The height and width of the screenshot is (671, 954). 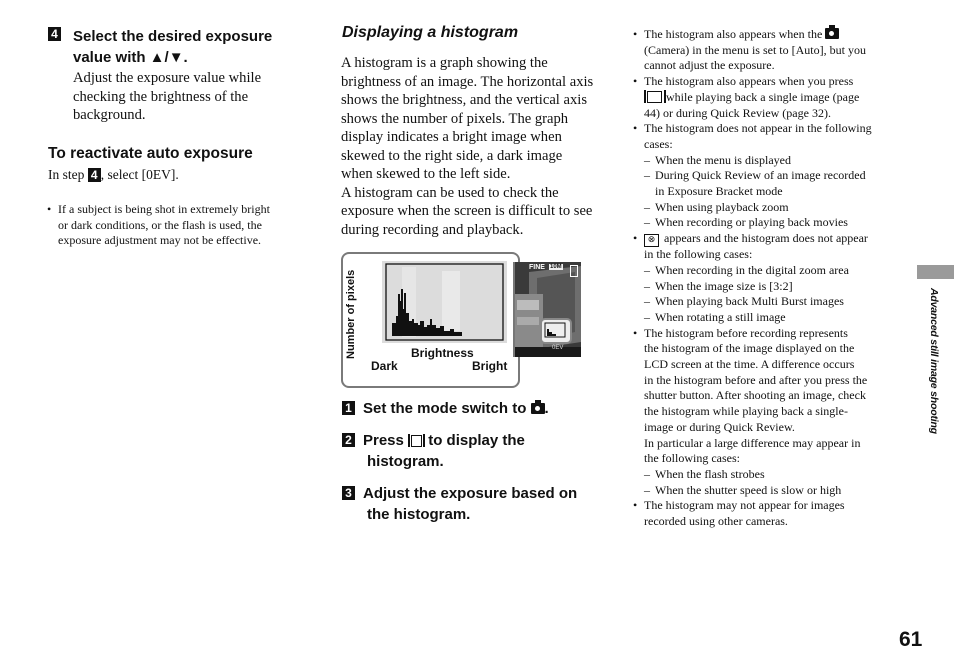 I want to click on lcd-ev-label: 0EV, so click(x=558, y=348).